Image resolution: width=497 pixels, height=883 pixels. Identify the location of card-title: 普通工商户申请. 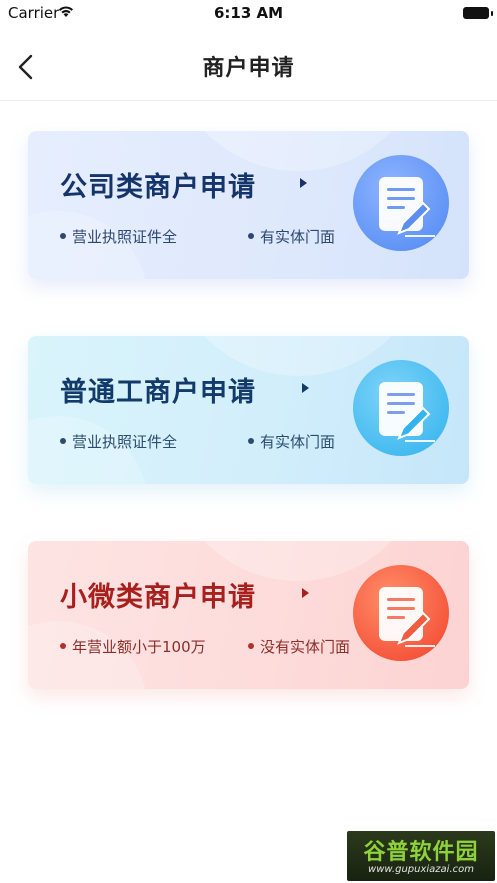
(158, 392).